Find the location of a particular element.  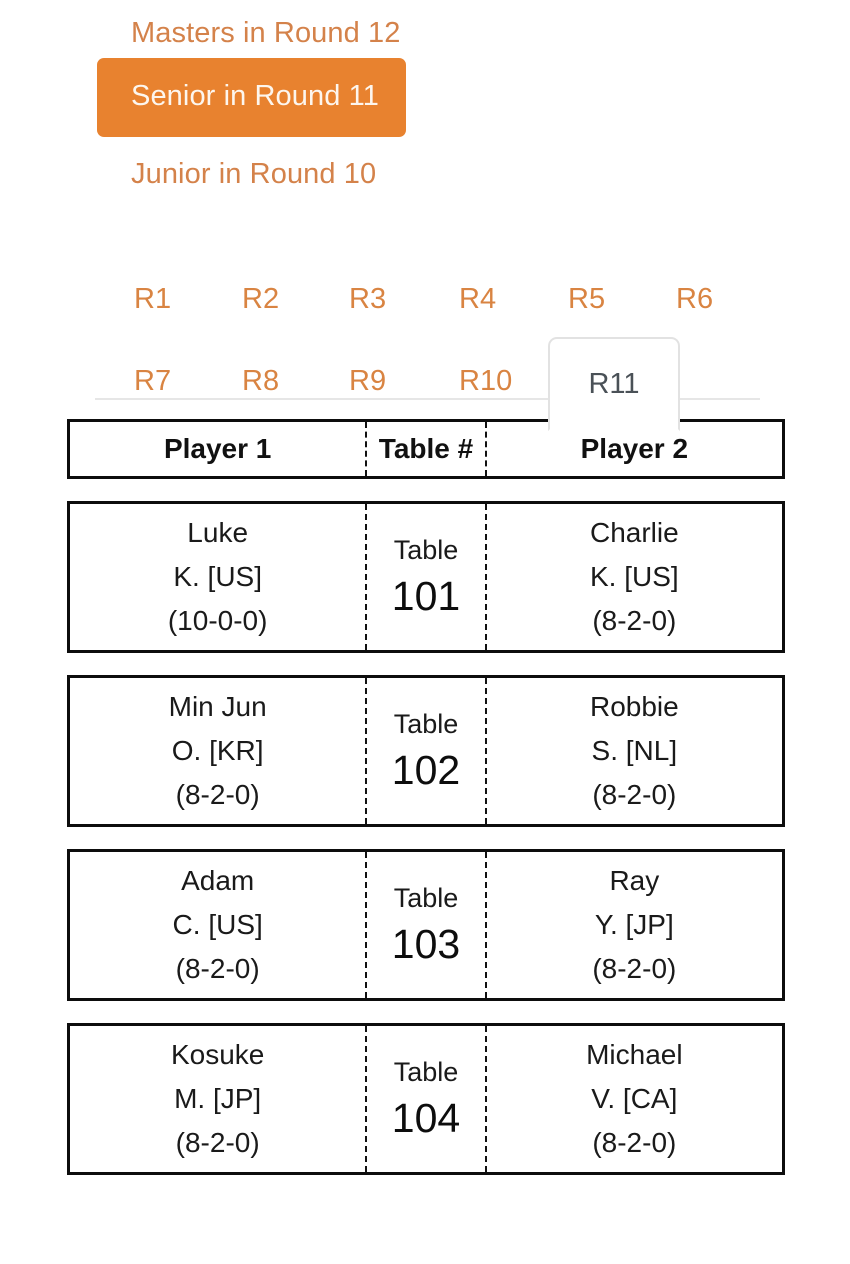

player-initial-country: O. [KR] is located at coordinates (217, 750).